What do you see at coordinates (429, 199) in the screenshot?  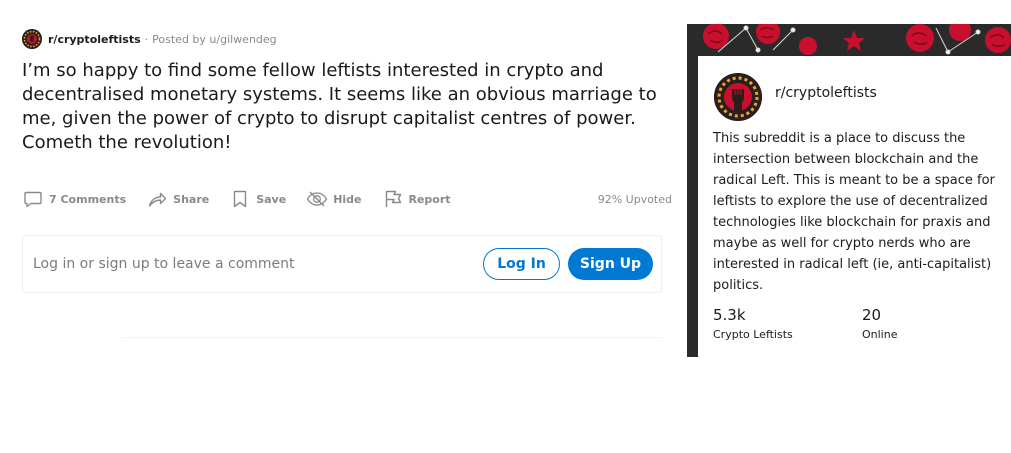 I see `report-label: Report` at bounding box center [429, 199].